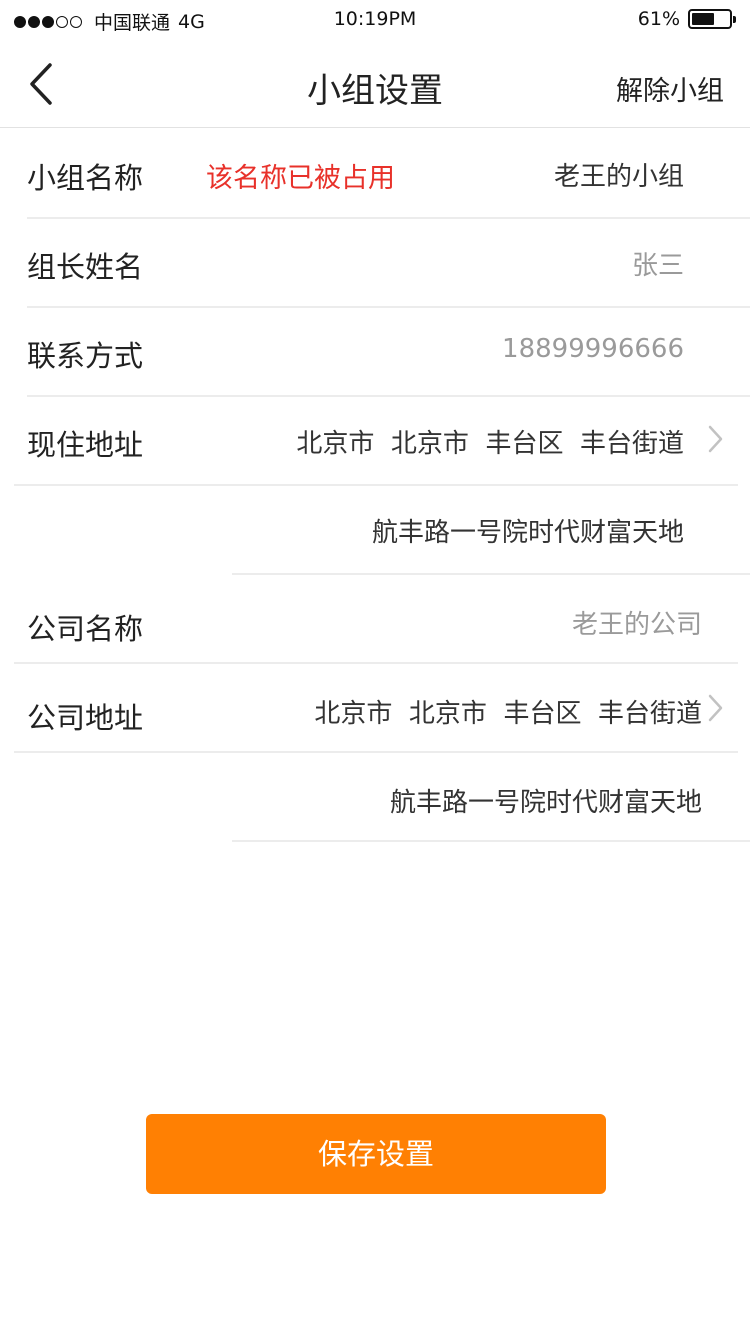 This screenshot has height=1334, width=750. What do you see at coordinates (528, 530) in the screenshot?
I see `current-address-detail: 航丰路一号院时代财富天地` at bounding box center [528, 530].